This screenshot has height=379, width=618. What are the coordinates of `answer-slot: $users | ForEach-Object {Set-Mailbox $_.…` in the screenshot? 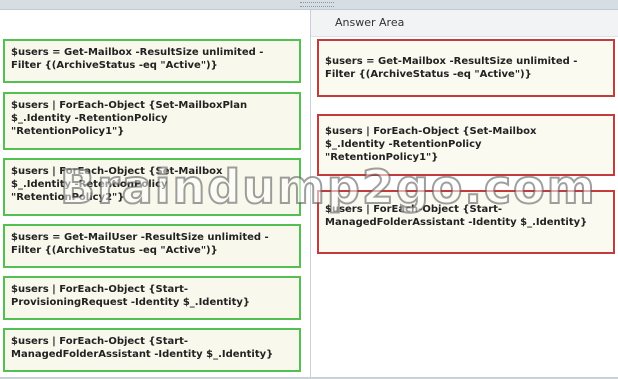 It's located at (466, 145).